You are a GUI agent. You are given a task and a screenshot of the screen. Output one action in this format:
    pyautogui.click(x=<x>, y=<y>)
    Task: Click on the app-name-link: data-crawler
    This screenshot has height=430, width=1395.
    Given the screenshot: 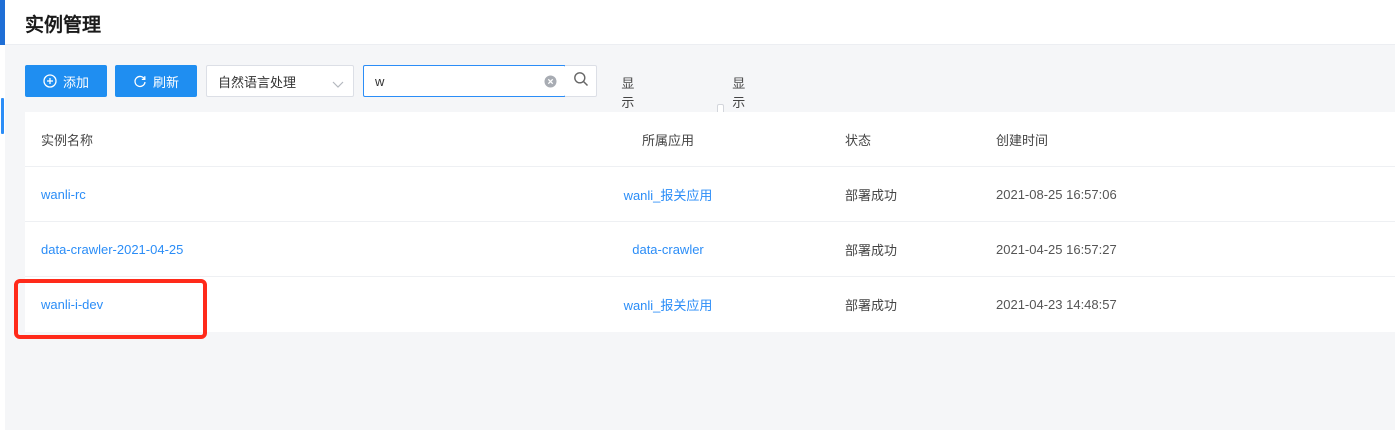 What is the action you would take?
    pyautogui.click(x=668, y=249)
    